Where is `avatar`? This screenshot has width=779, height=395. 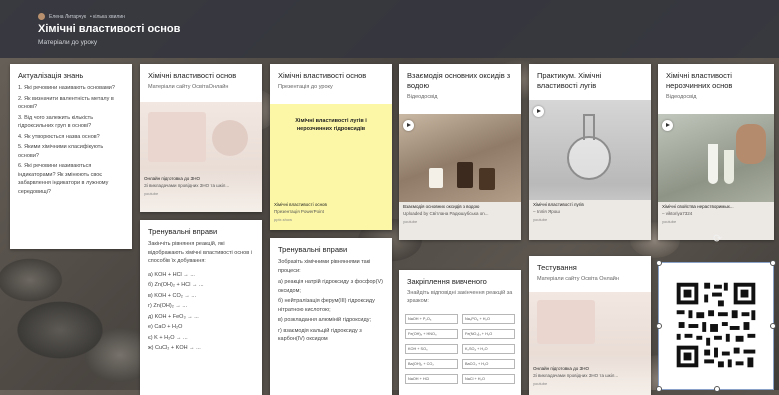
avatar is located at coordinates (41, 16).